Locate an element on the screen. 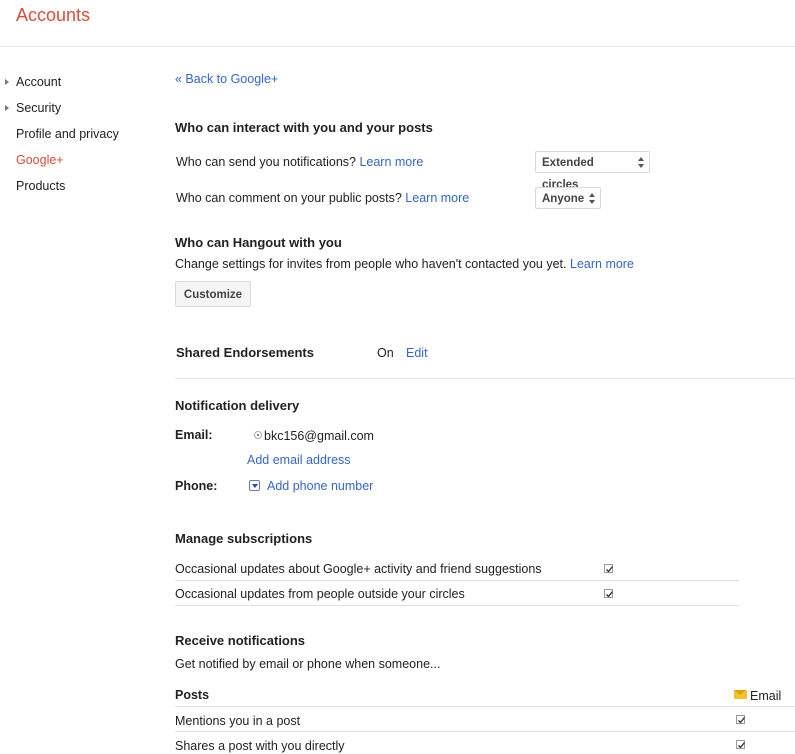 The image size is (795, 754). notifications-select-value: Extended circles is located at coordinates (568, 174).